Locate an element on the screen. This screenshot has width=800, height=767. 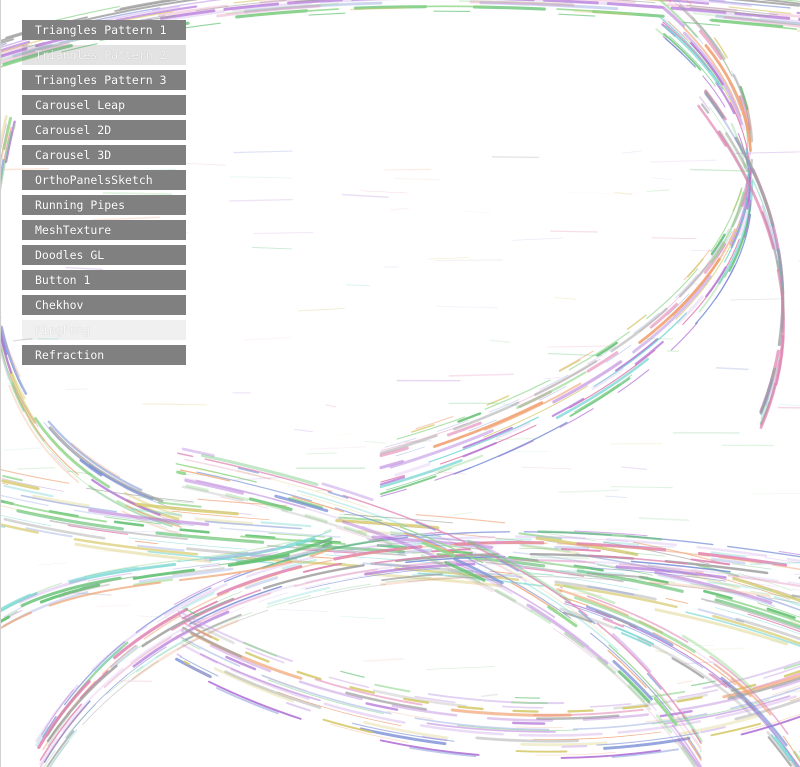
menu-item-mesh-texture: MeshTexture is located at coordinates (104, 230).